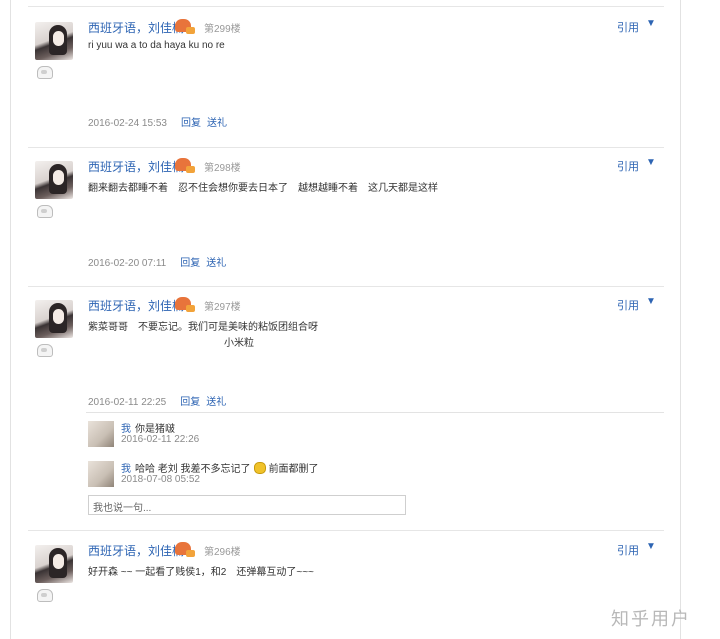  Describe the element at coordinates (127, 123) in the screenshot. I see `timestamp: 2016-02-24 15:53` at that location.